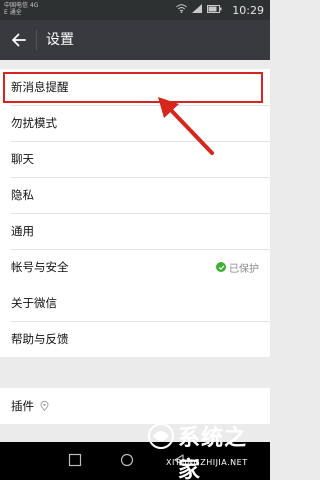 The width and height of the screenshot is (320, 480). Describe the element at coordinates (135, 195) in the screenshot. I see `settings-item-privacy: 隐私` at that location.